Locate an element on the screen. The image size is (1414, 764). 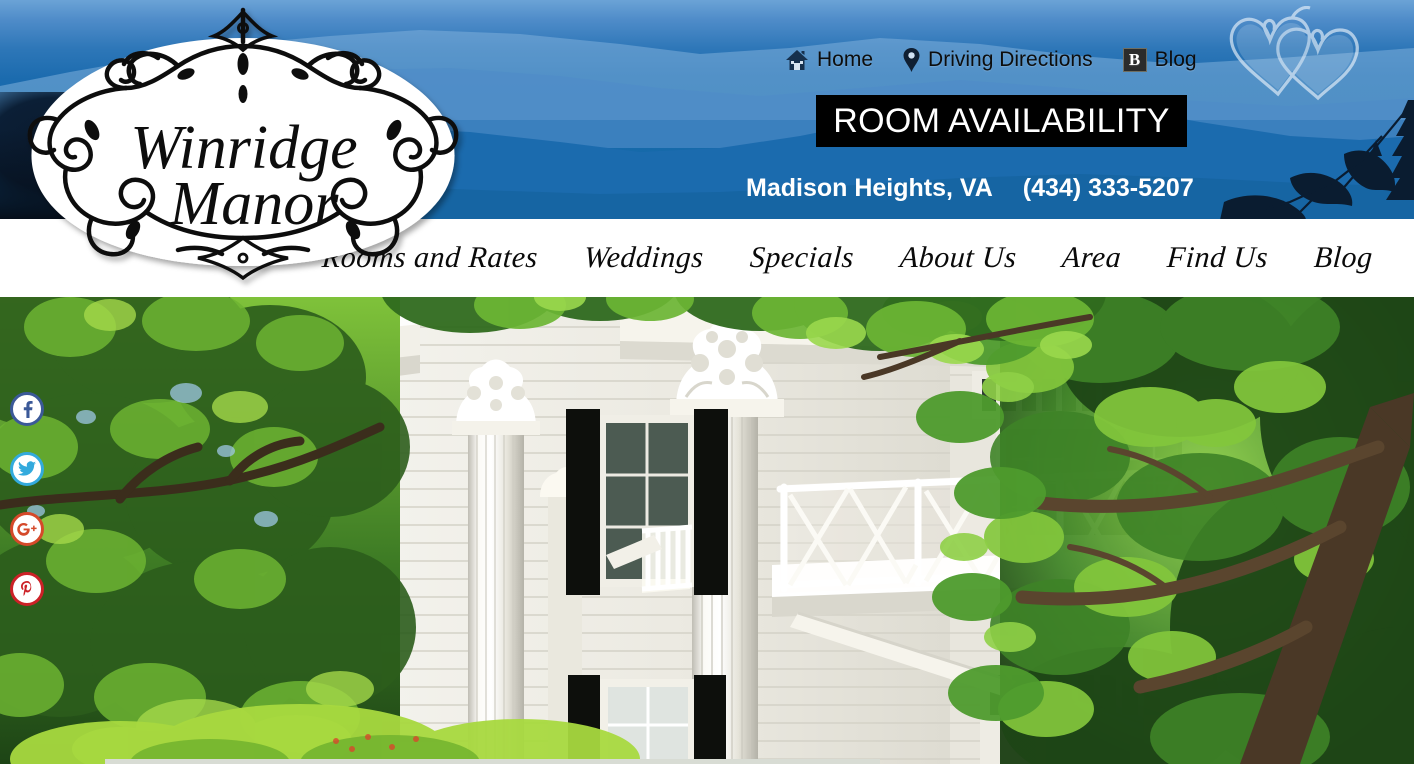
location-text: Madison Heights, VA is located at coordinates (869, 187).